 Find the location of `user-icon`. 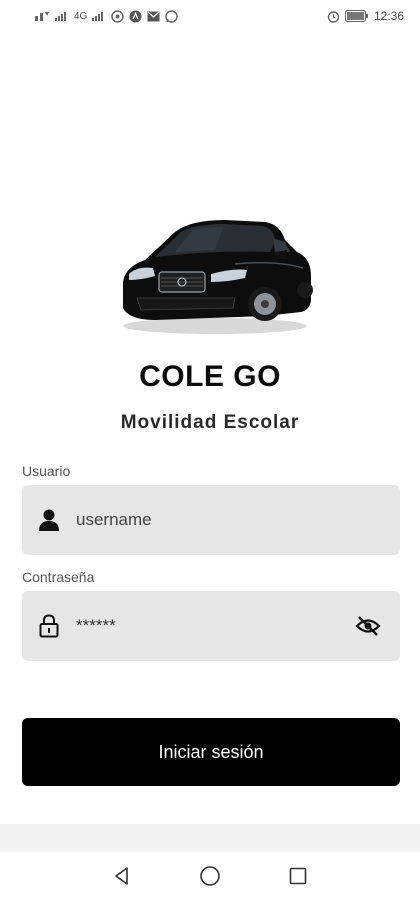

user-icon is located at coordinates (49, 520).